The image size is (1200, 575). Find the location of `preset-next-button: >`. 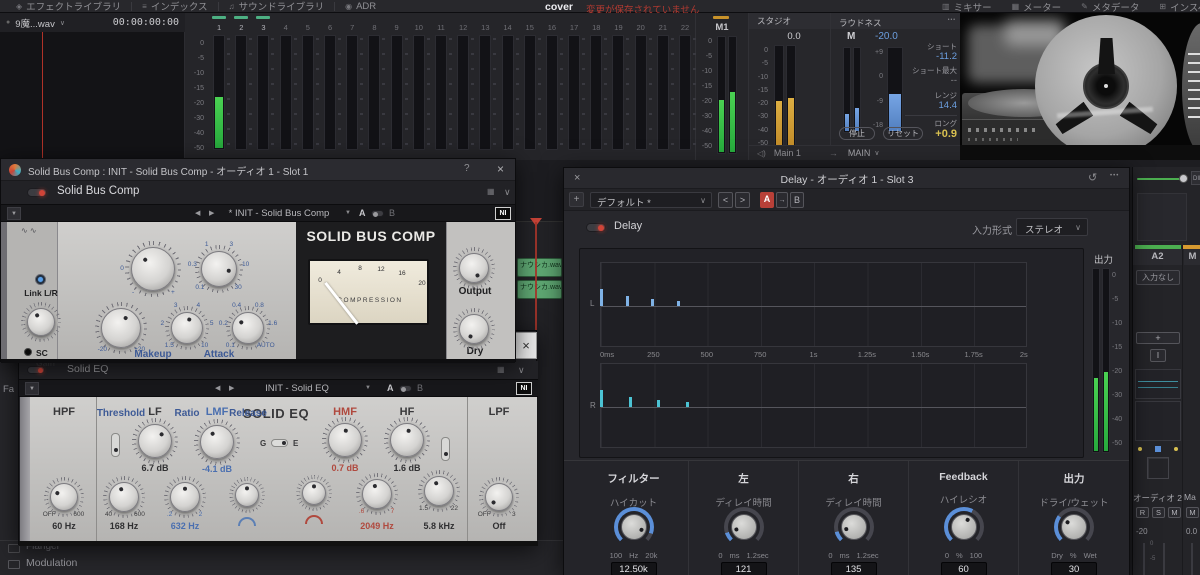

preset-next-button: > is located at coordinates (742, 200).